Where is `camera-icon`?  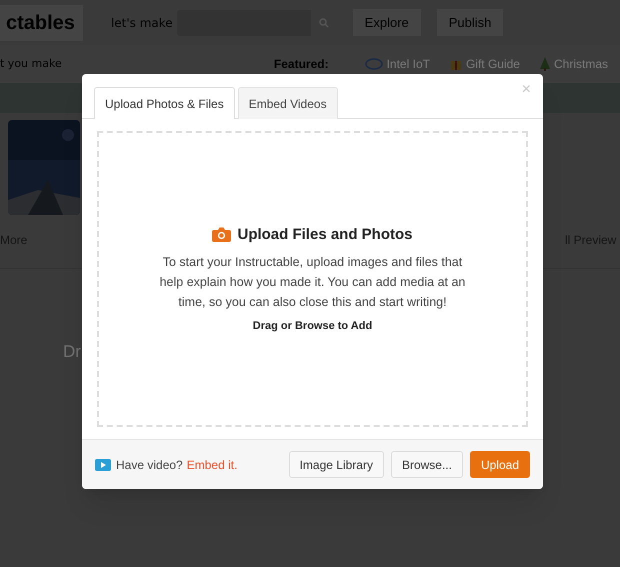 camera-icon is located at coordinates (222, 234).